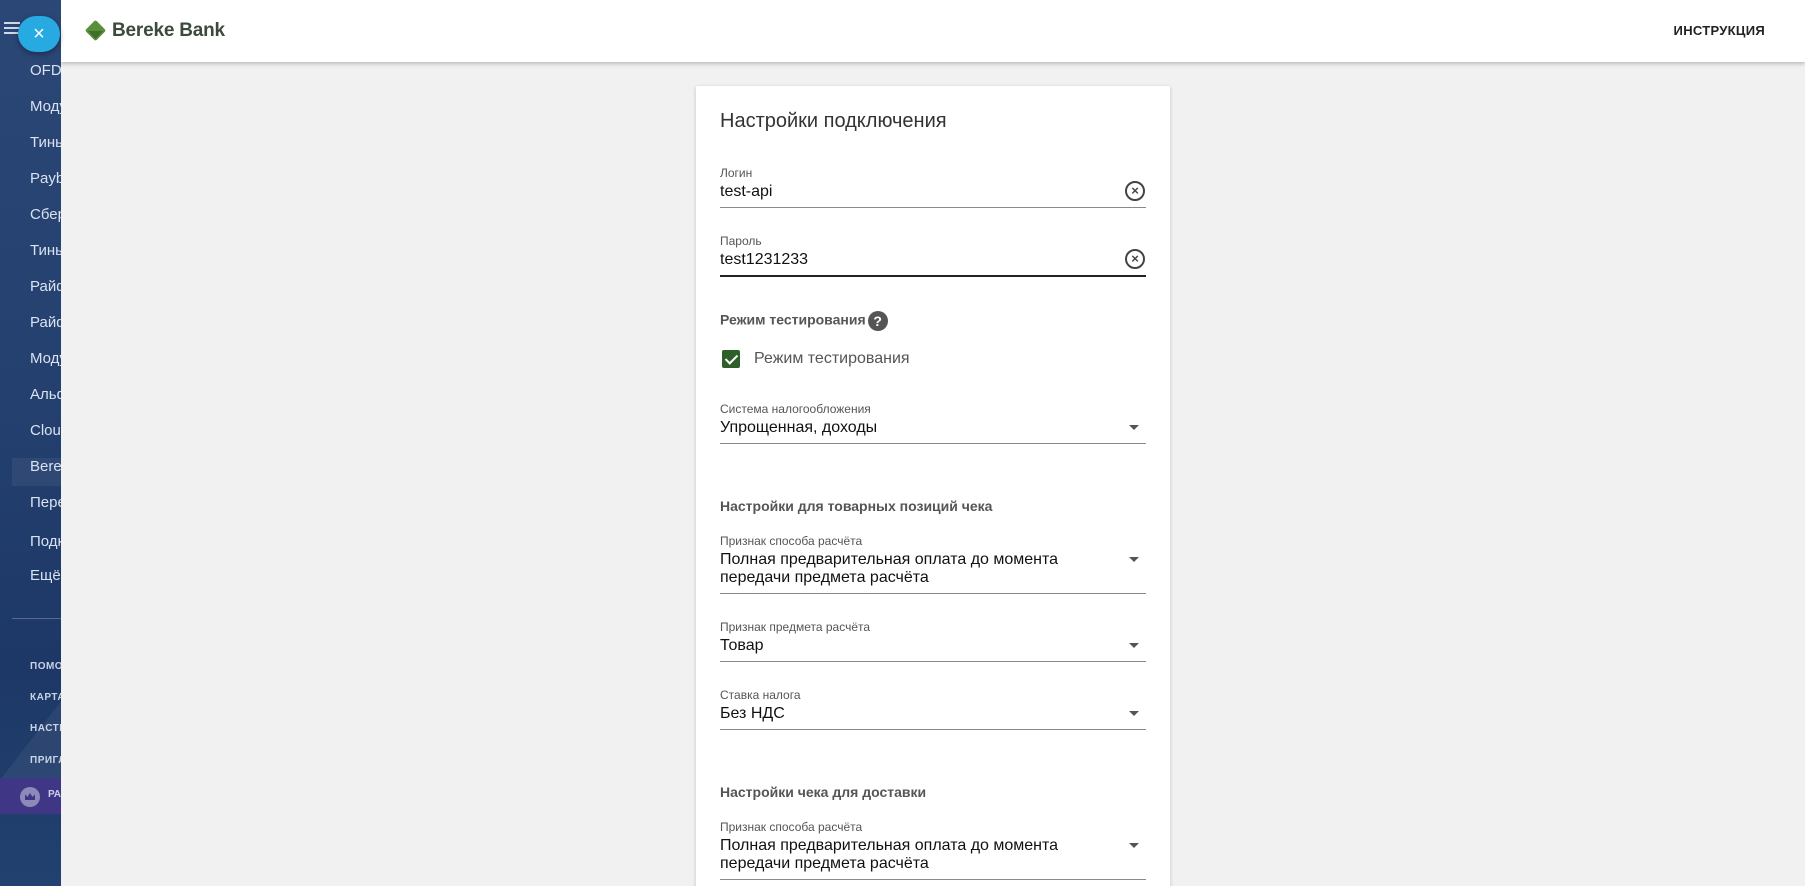  What do you see at coordinates (1135, 191) in the screenshot?
I see `clear-login-icon: ×` at bounding box center [1135, 191].